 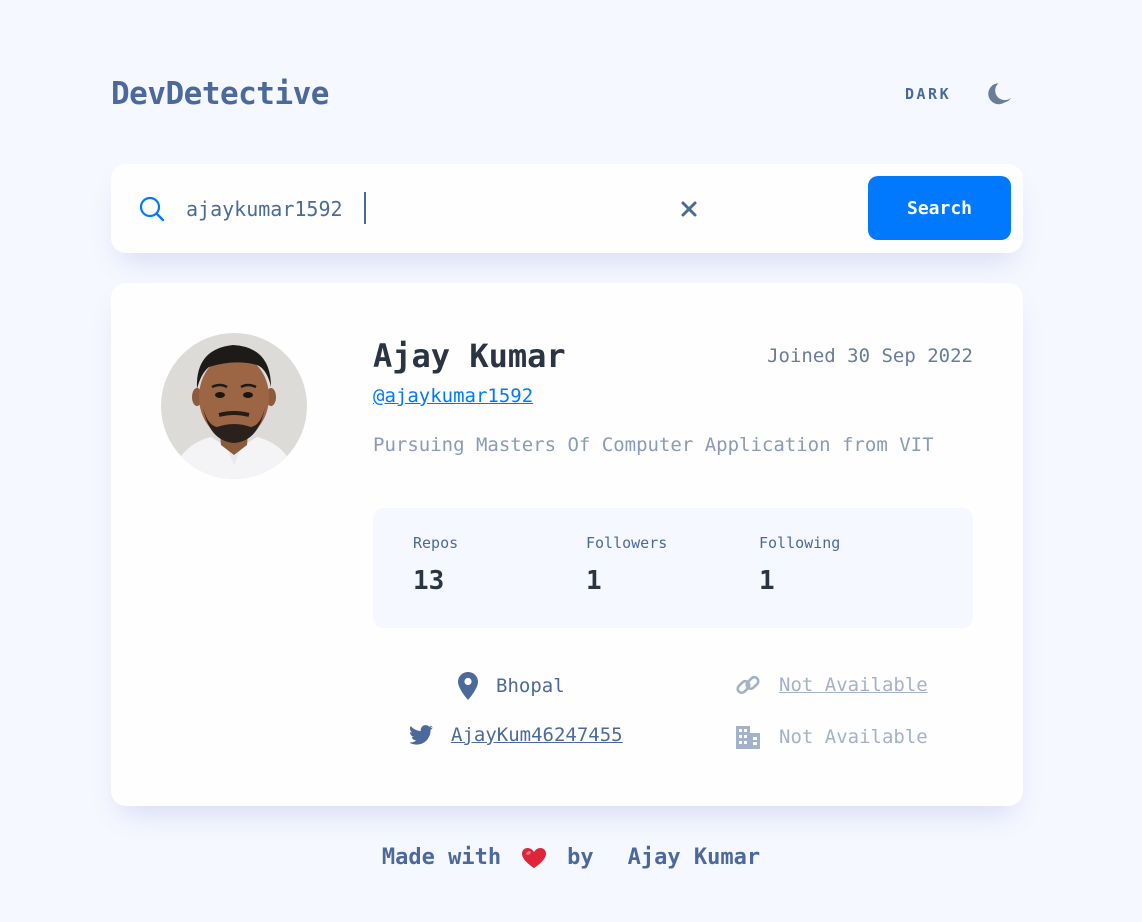 What do you see at coordinates (939, 208) in the screenshot?
I see `search-button: Search` at bounding box center [939, 208].